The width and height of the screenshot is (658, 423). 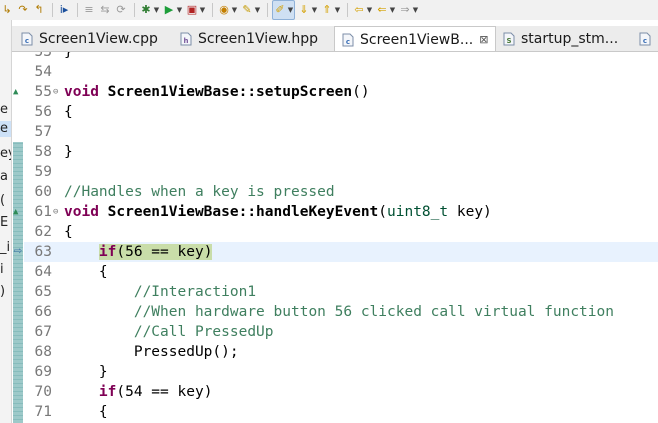 What do you see at coordinates (195, 10) in the screenshot?
I see `external-tools-button: ▣ ▼` at bounding box center [195, 10].